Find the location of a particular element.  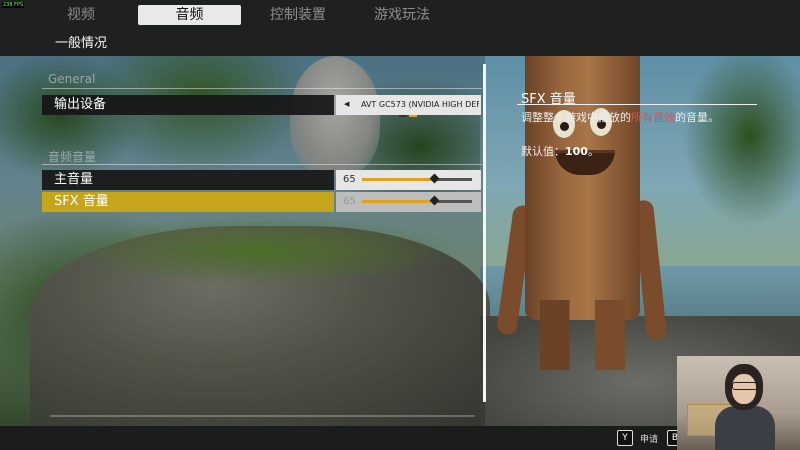

description-text: 调整整个游戏中播放的所有音效的音量。 is located at coordinates (620, 117).